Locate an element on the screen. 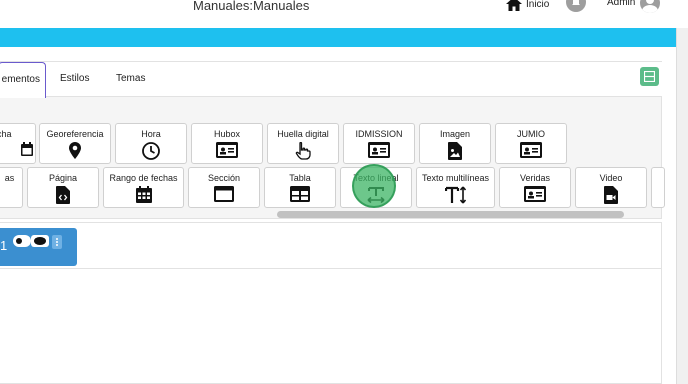 The width and height of the screenshot is (688, 384). home-label: Inicio is located at coordinates (538, 5).